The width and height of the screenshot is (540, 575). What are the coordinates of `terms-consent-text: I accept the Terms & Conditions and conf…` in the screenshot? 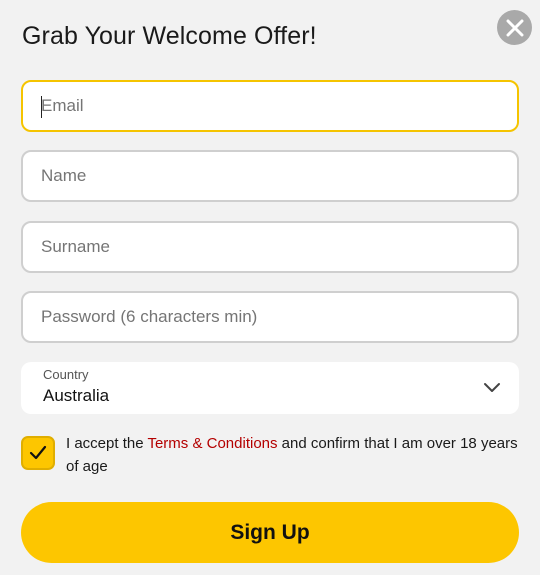 It's located at (296, 455).